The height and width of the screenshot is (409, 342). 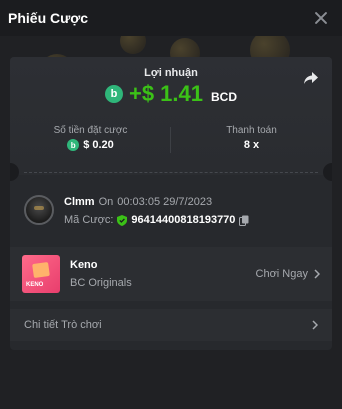 I want to click on bet-stats: Số tiền đặt cược b $ 0.20 Thanh toán 8 x, so click(x=171, y=140).